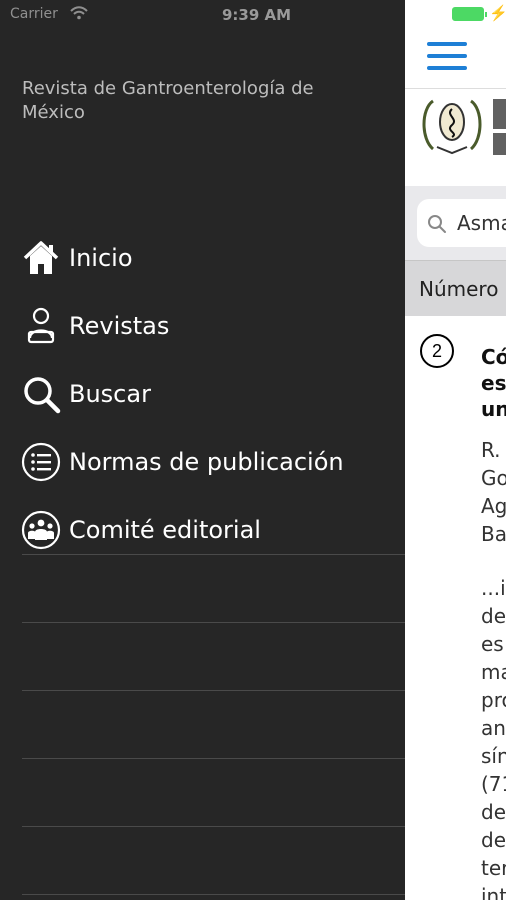 The height and width of the screenshot is (900, 506). I want to click on menu-item-inicio: Inicio, so click(212, 258).